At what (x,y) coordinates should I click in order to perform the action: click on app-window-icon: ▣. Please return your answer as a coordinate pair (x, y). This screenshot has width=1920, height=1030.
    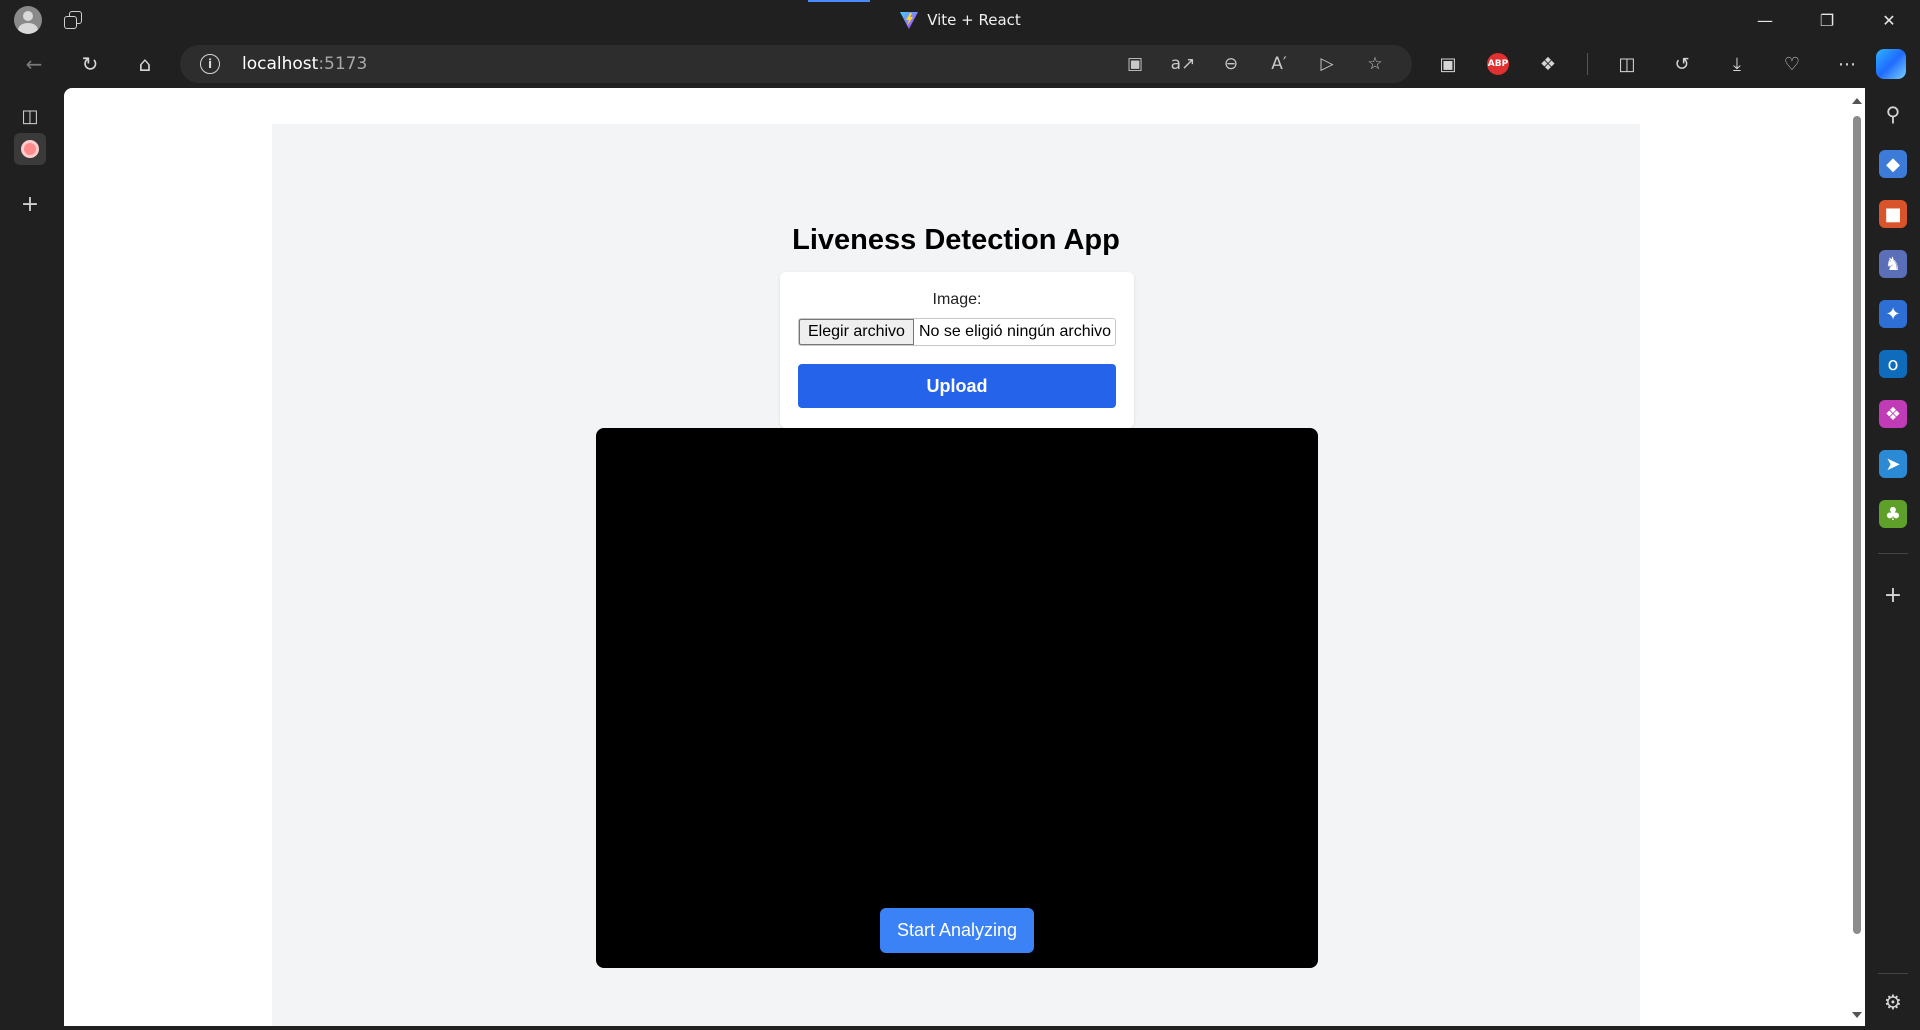
    Looking at the image, I should click on (1448, 64).